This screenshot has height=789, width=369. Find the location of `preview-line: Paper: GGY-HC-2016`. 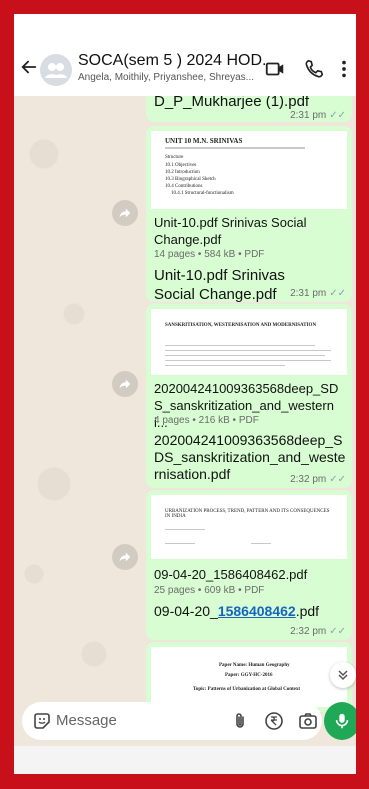

preview-line: Paper: GGY-HC-2016 is located at coordinates (249, 675).